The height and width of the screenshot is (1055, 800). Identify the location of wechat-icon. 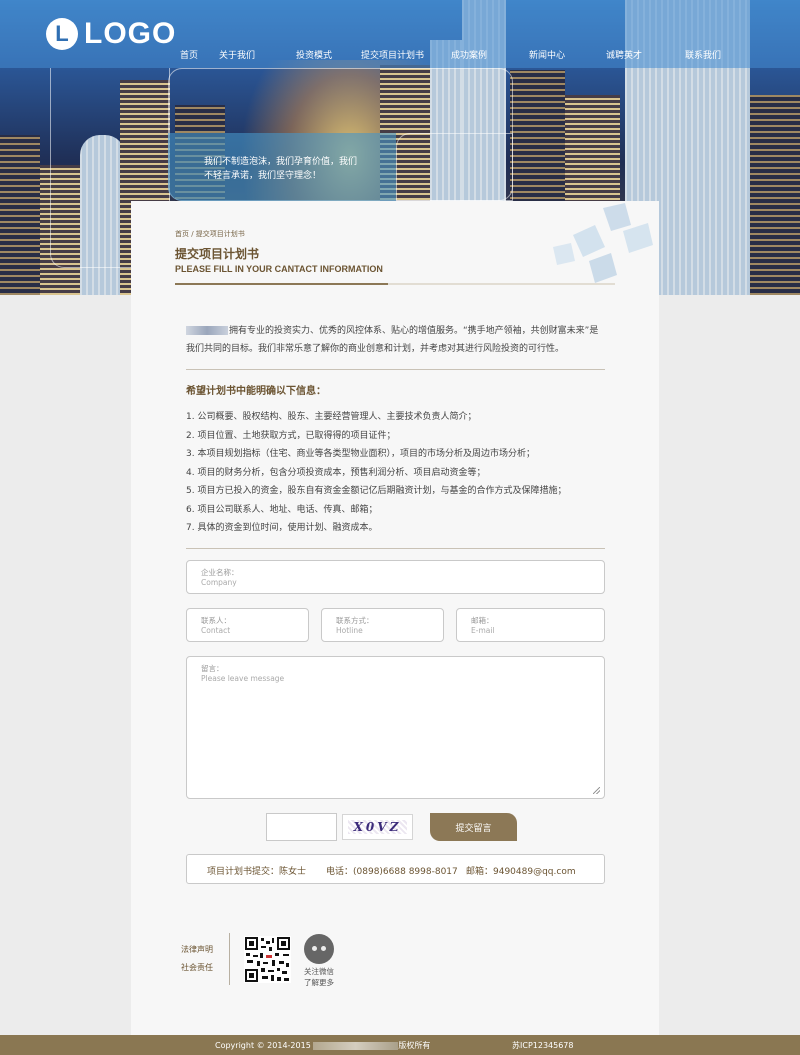
(319, 949).